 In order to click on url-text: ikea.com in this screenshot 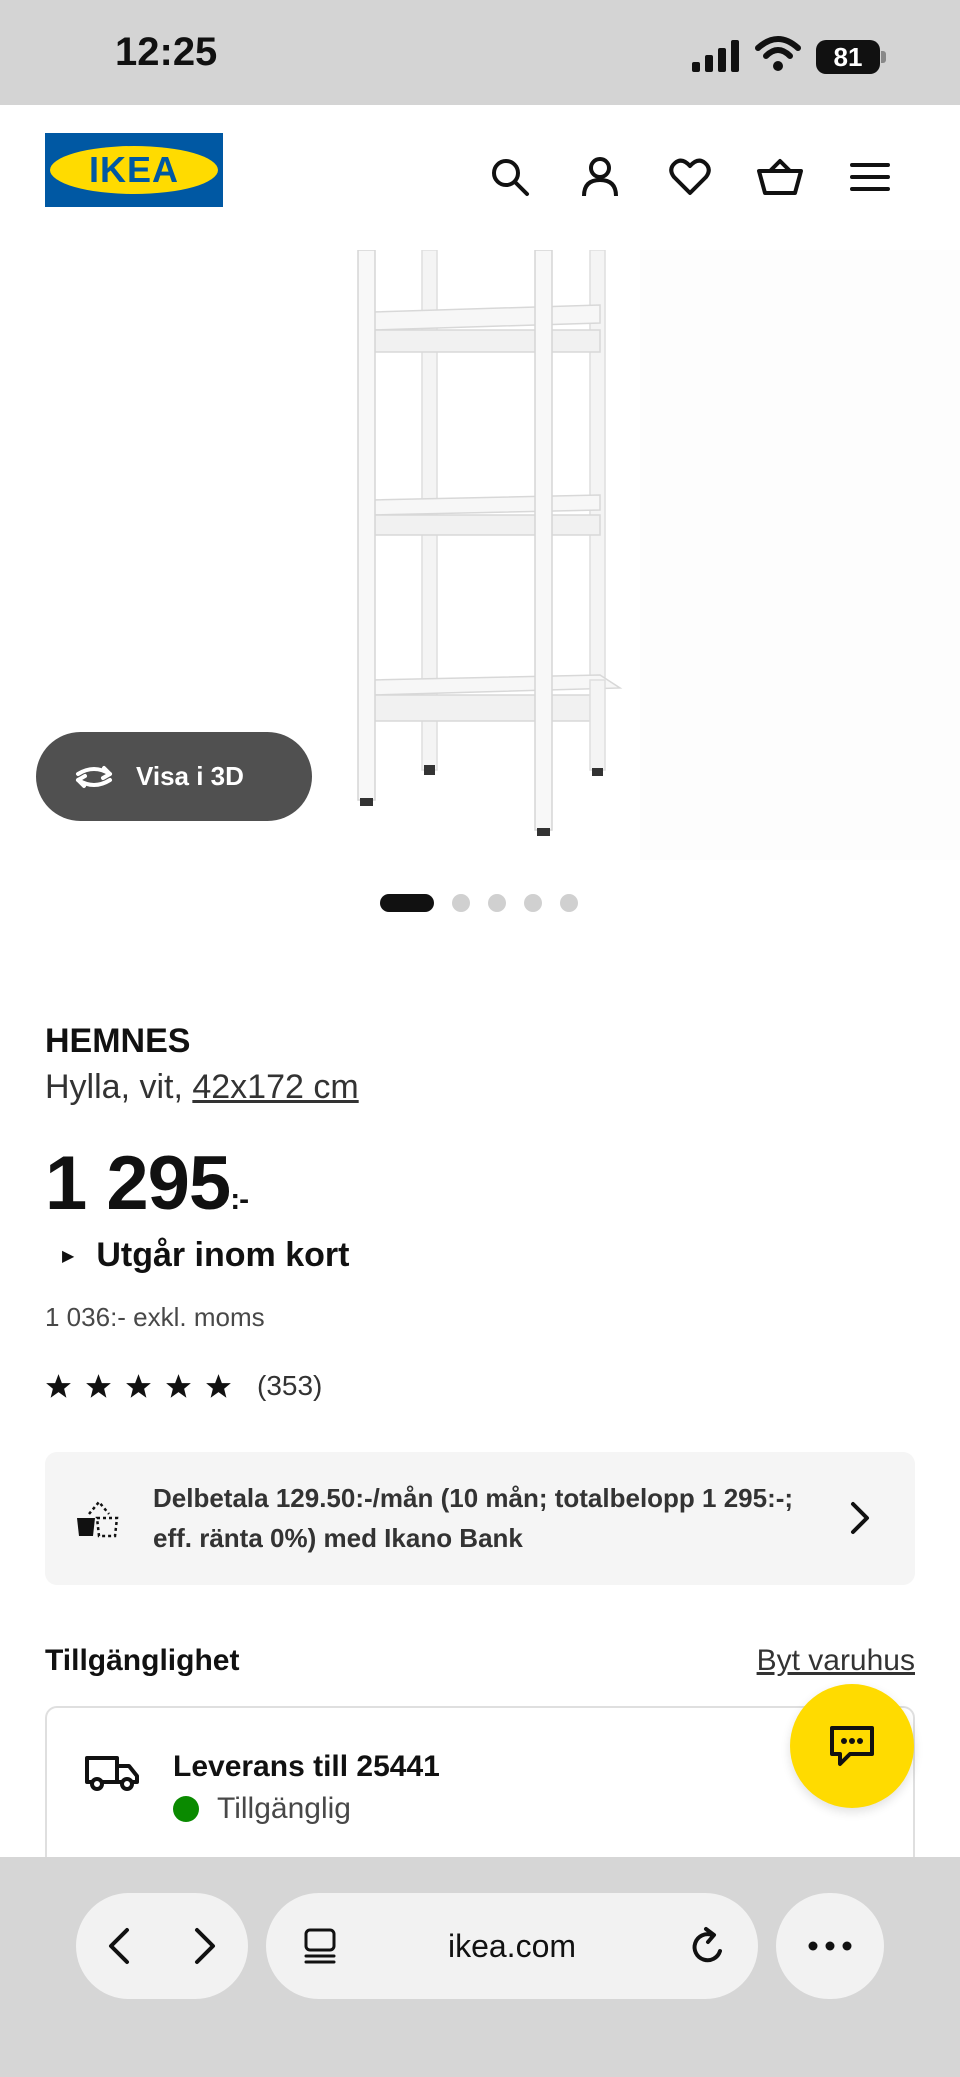, I will do `click(512, 1946)`.